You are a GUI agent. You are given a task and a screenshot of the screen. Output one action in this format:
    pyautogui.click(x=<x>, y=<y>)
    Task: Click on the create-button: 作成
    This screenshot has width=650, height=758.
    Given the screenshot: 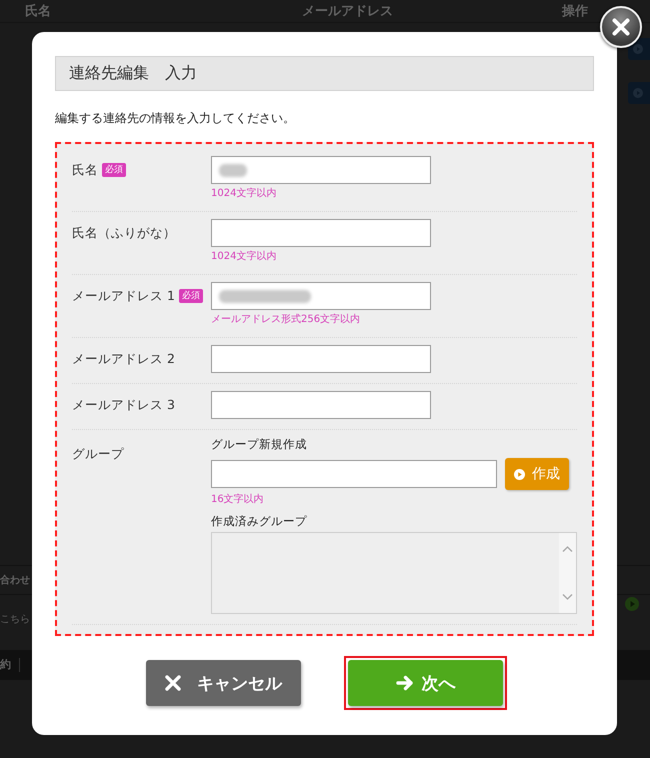 What is the action you would take?
    pyautogui.click(x=537, y=474)
    